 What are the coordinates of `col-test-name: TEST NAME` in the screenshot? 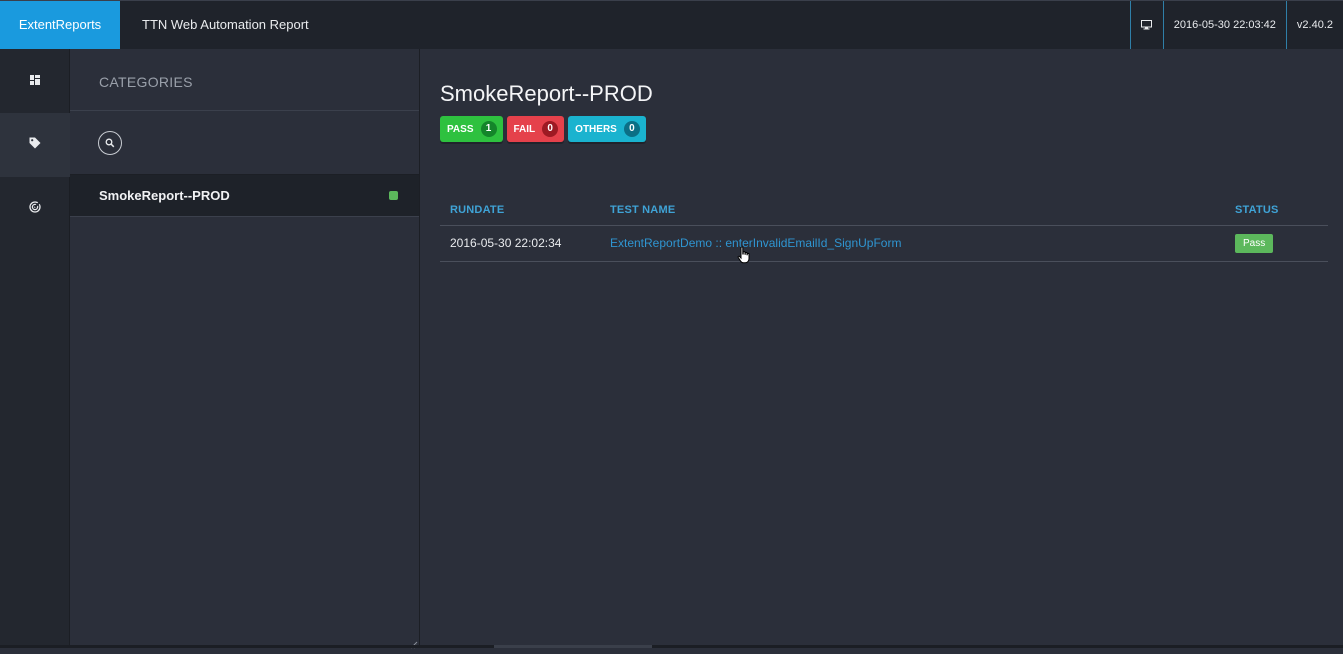 It's located at (912, 210).